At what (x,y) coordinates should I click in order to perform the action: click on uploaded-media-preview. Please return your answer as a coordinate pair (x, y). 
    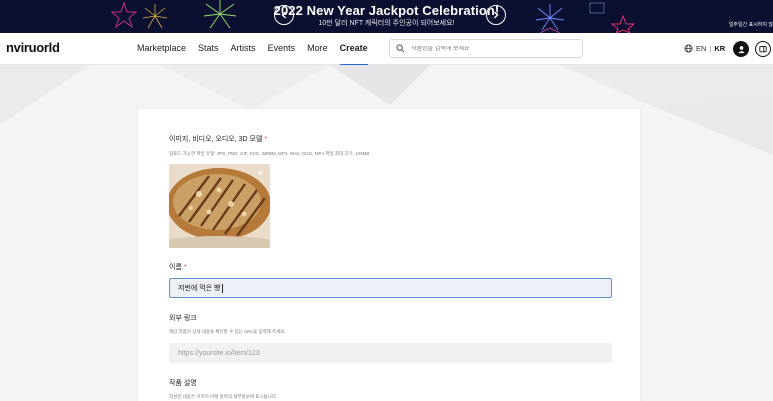
    Looking at the image, I should click on (219, 206).